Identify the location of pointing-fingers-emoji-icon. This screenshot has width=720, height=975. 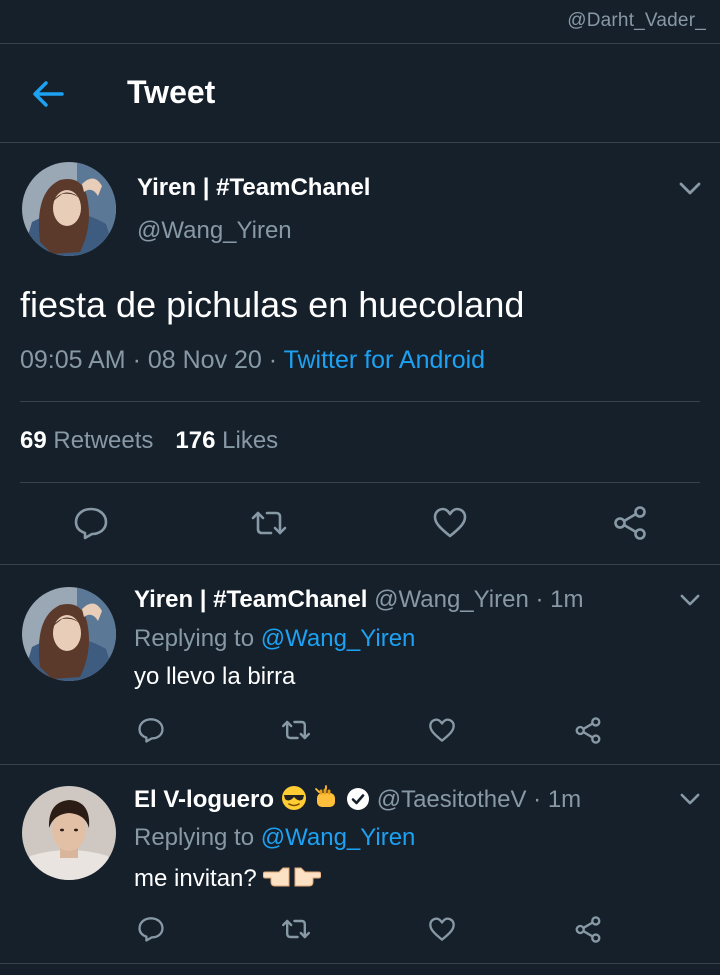
(292, 879).